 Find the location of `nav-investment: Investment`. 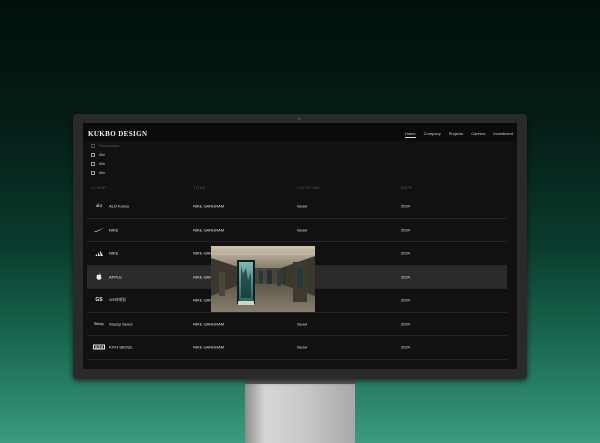

nav-investment: Investment is located at coordinates (503, 133).